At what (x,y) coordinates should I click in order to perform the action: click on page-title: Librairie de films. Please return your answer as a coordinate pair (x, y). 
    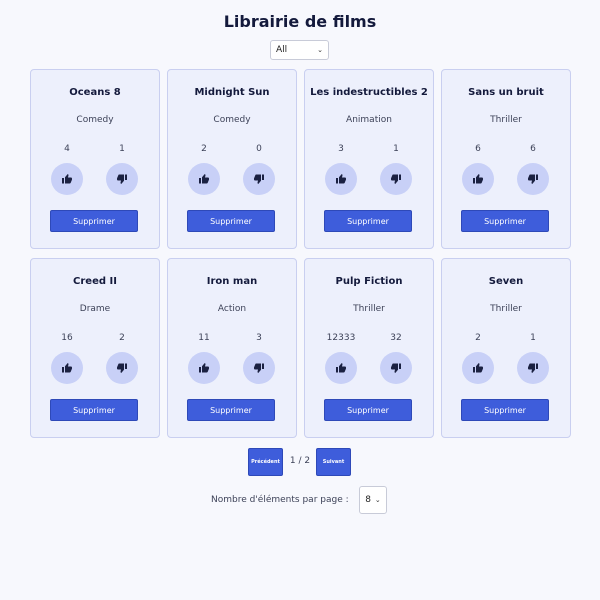
    Looking at the image, I should click on (300, 21).